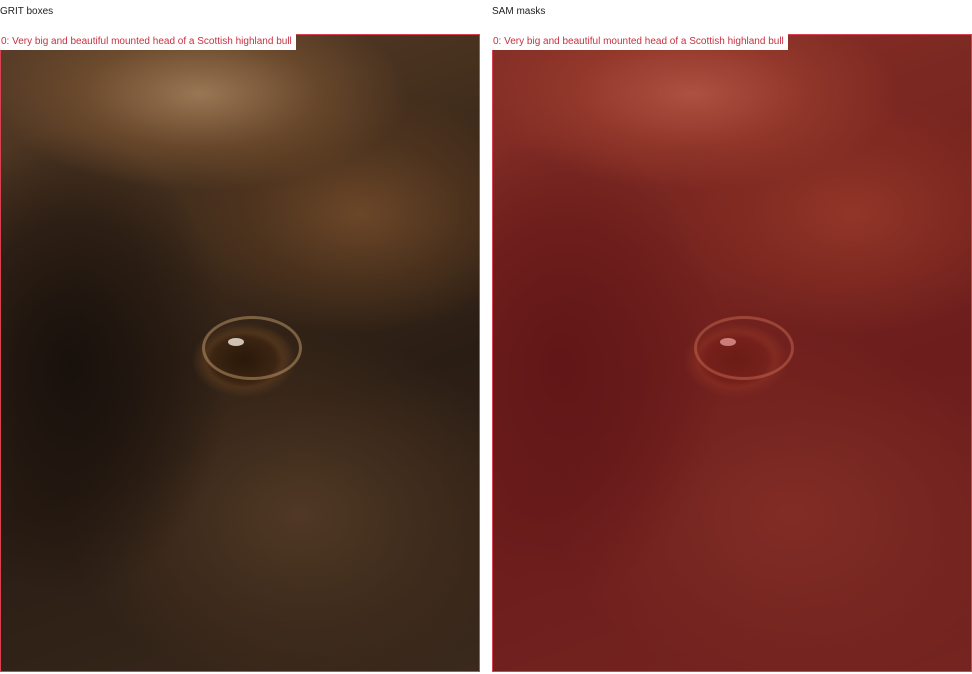 Image resolution: width=972 pixels, height=674 pixels. I want to click on panel-title: SAM masks, so click(519, 11).